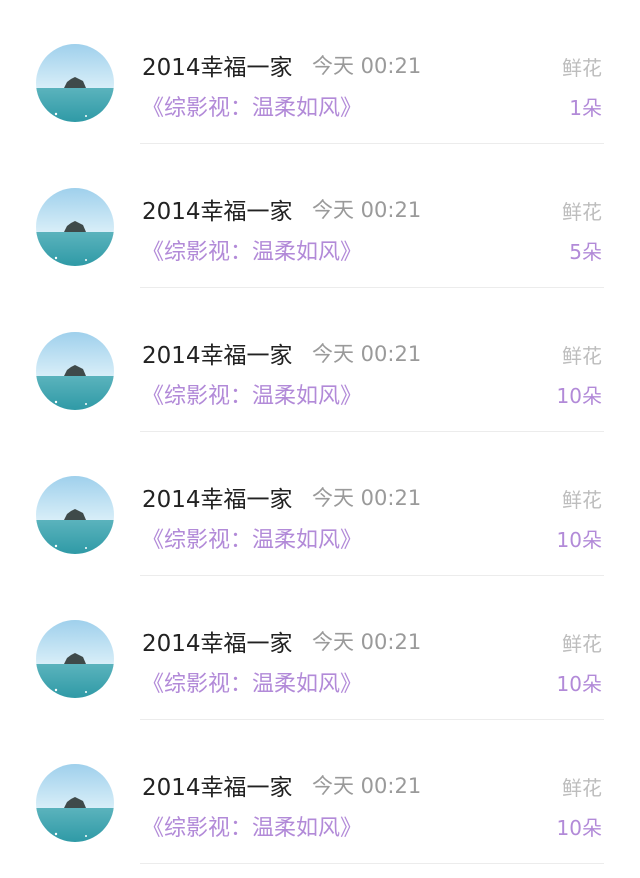 This screenshot has width=640, height=878. Describe the element at coordinates (372, 863) in the screenshot. I see `row-divider` at that location.